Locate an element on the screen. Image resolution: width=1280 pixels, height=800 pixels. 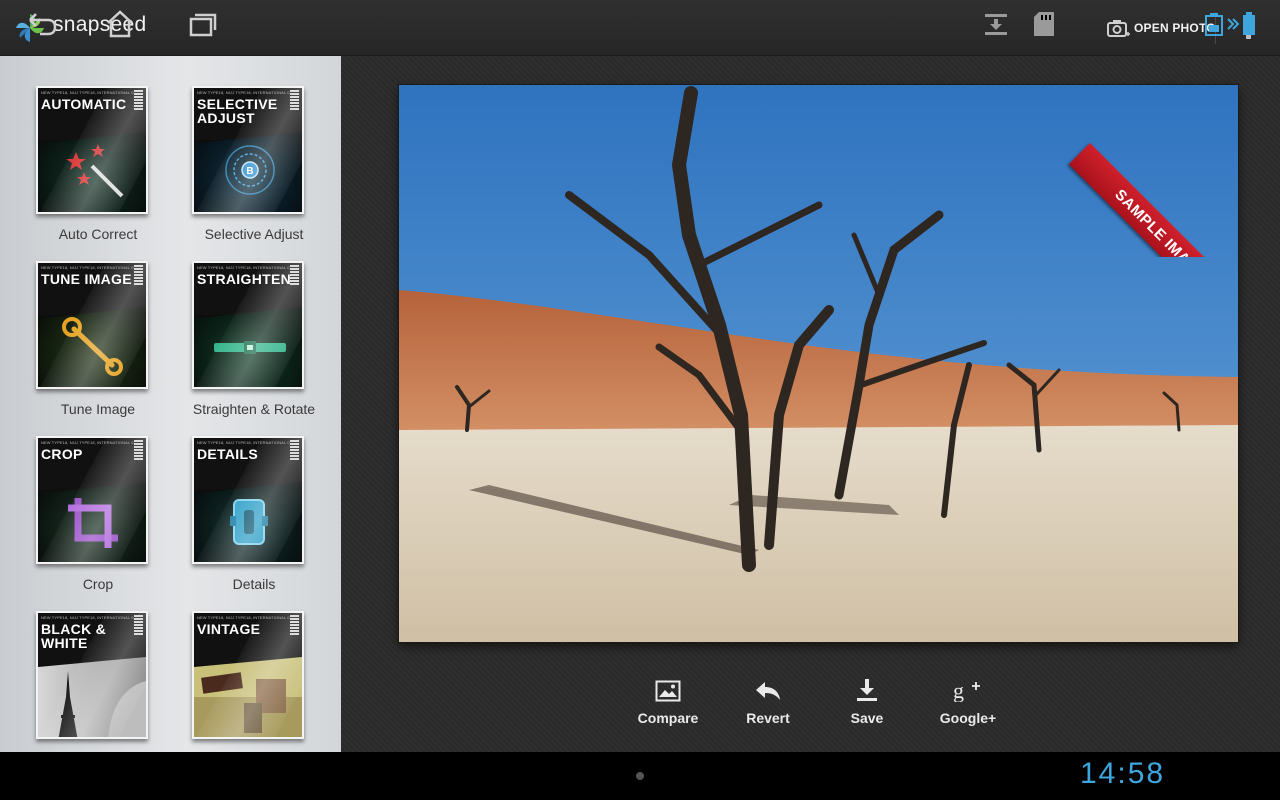
revert-button: Revert is located at coordinates (768, 702).